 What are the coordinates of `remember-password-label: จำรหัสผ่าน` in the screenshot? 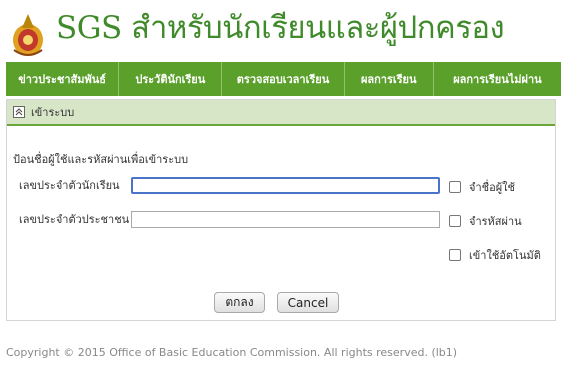 It's located at (495, 221).